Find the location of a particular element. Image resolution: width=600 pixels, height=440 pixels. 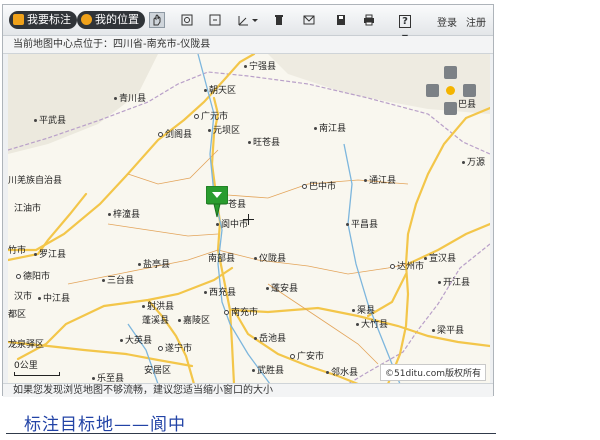

place-label: 元坝区 is located at coordinates (224, 131).